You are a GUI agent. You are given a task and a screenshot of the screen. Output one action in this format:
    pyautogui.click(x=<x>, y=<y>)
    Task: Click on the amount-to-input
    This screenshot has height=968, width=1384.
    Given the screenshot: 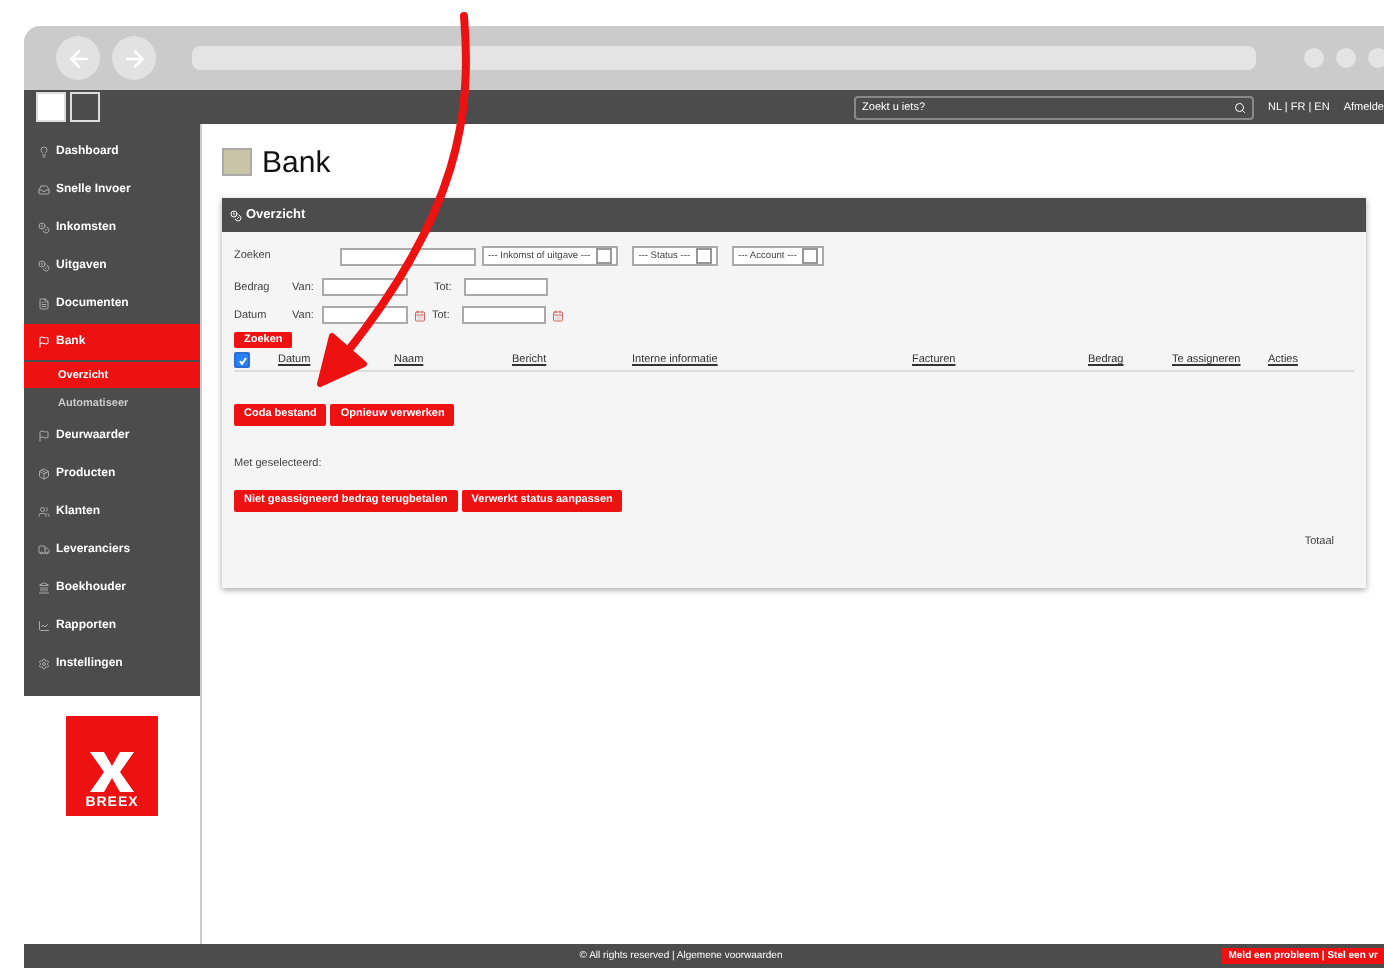 What is the action you would take?
    pyautogui.click(x=506, y=287)
    